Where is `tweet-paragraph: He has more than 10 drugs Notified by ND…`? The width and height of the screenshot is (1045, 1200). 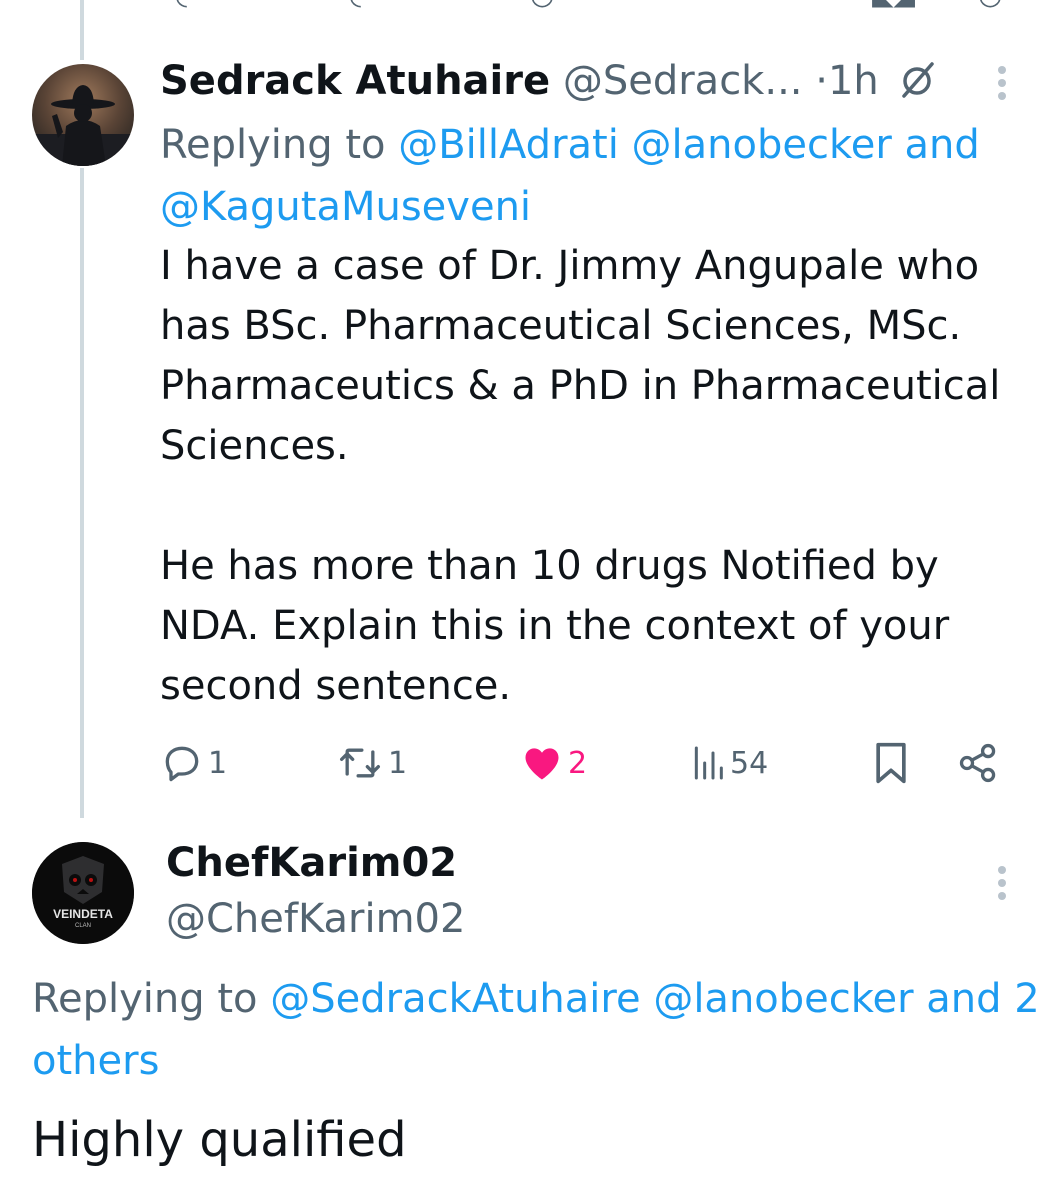 tweet-paragraph: He has more than 10 drugs Notified by ND… is located at coordinates (555, 626).